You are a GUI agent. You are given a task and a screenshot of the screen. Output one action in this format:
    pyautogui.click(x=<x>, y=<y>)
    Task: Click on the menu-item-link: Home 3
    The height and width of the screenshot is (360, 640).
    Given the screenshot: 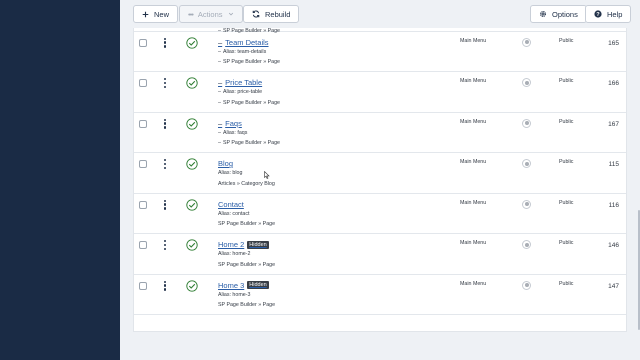 What is the action you would take?
    pyautogui.click(x=231, y=285)
    